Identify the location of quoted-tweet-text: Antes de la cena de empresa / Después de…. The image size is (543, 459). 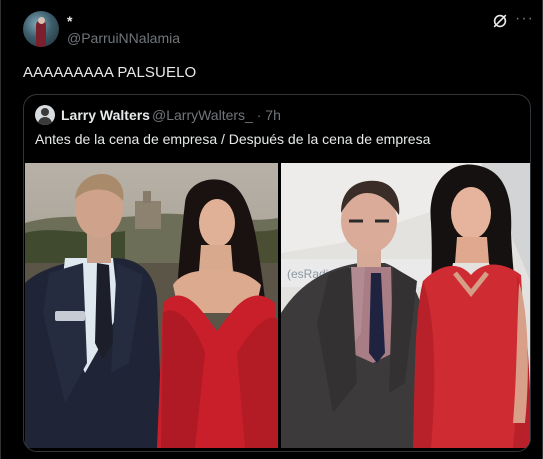
(233, 139).